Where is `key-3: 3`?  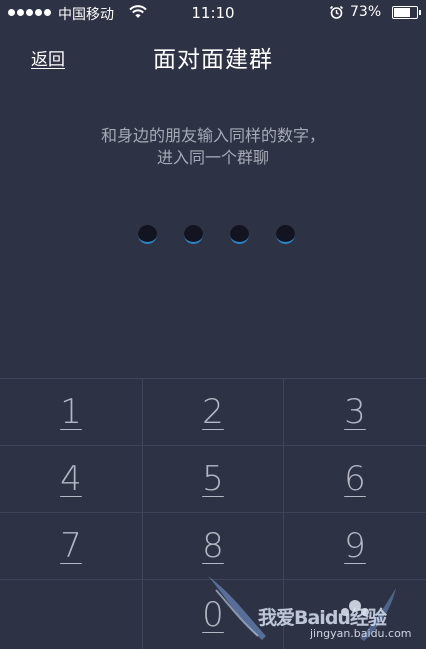
key-3: 3 is located at coordinates (355, 411).